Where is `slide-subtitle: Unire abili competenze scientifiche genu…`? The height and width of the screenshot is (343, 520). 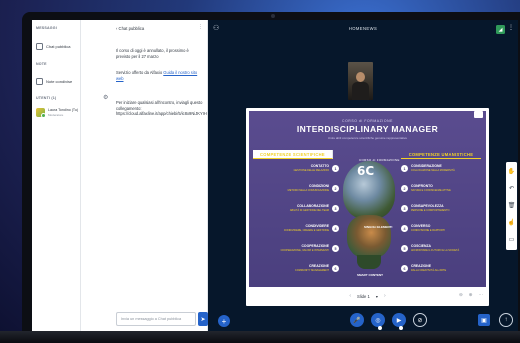
slide-subtitle: Unire abili competenze scientifiche genu… is located at coordinates (367, 138).